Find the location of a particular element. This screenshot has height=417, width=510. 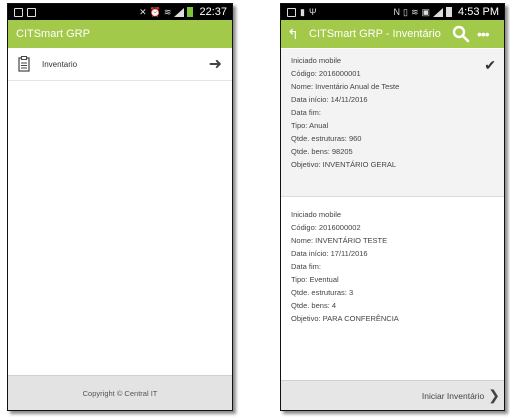

vibrate-icon: ▯ is located at coordinates (405, 12).